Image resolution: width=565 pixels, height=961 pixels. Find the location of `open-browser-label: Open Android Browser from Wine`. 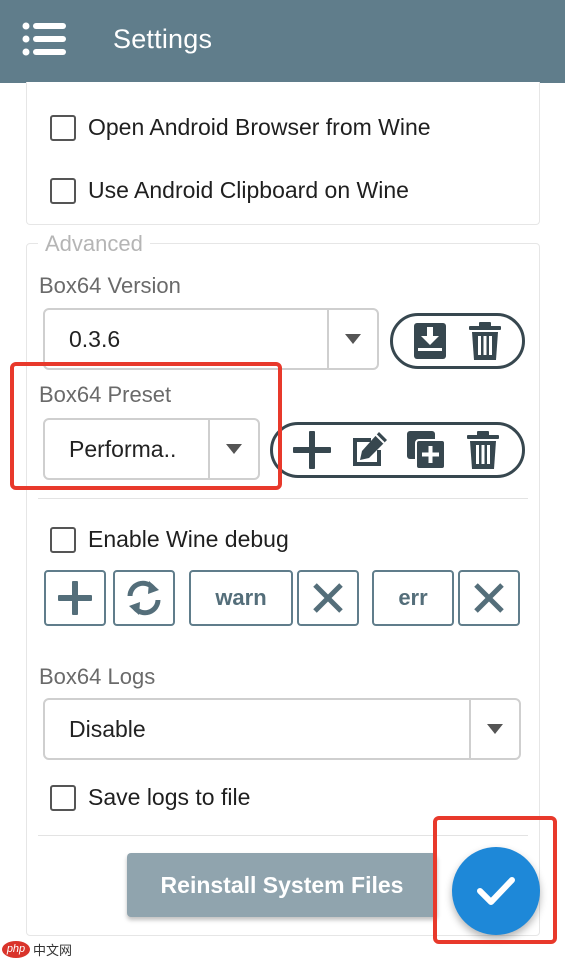

open-browser-label: Open Android Browser from Wine is located at coordinates (259, 127).